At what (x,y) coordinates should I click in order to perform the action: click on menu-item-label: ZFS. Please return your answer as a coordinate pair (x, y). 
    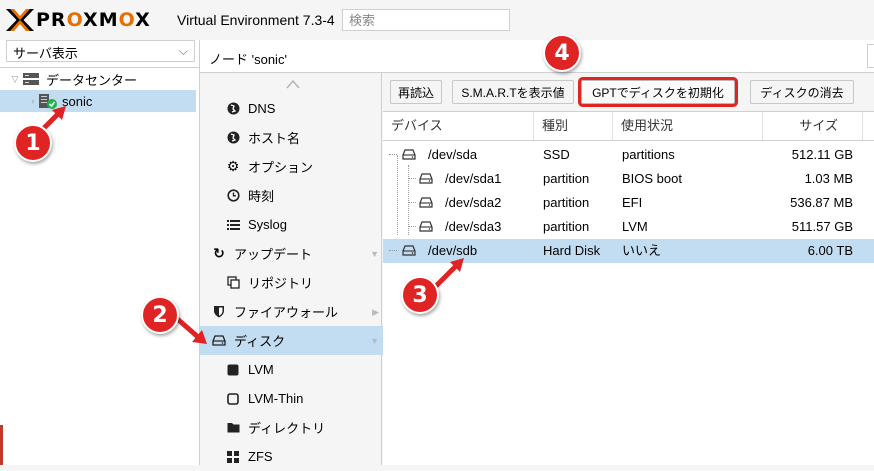
    Looking at the image, I should click on (260, 456).